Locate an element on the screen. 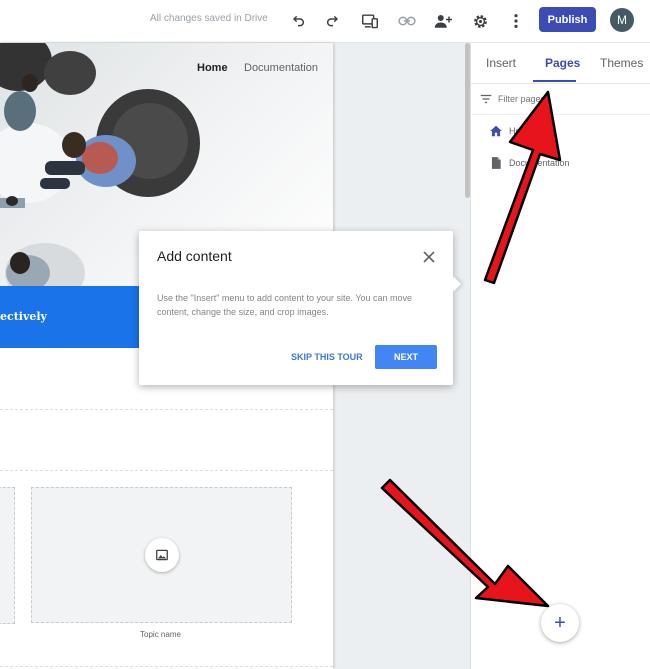  filter-bar is located at coordinates (560, 99).